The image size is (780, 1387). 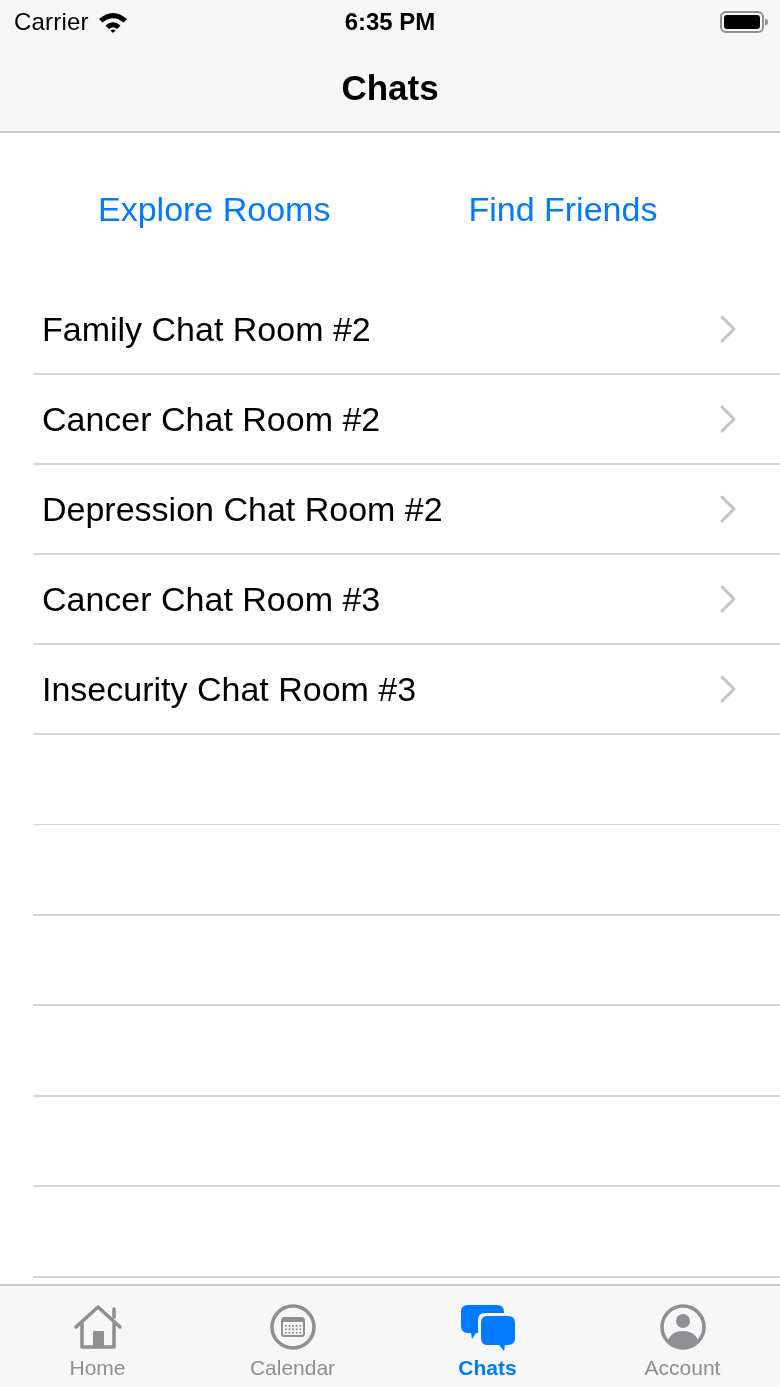 What do you see at coordinates (390, 22) in the screenshot?
I see `clock-time: 6:35 PM` at bounding box center [390, 22].